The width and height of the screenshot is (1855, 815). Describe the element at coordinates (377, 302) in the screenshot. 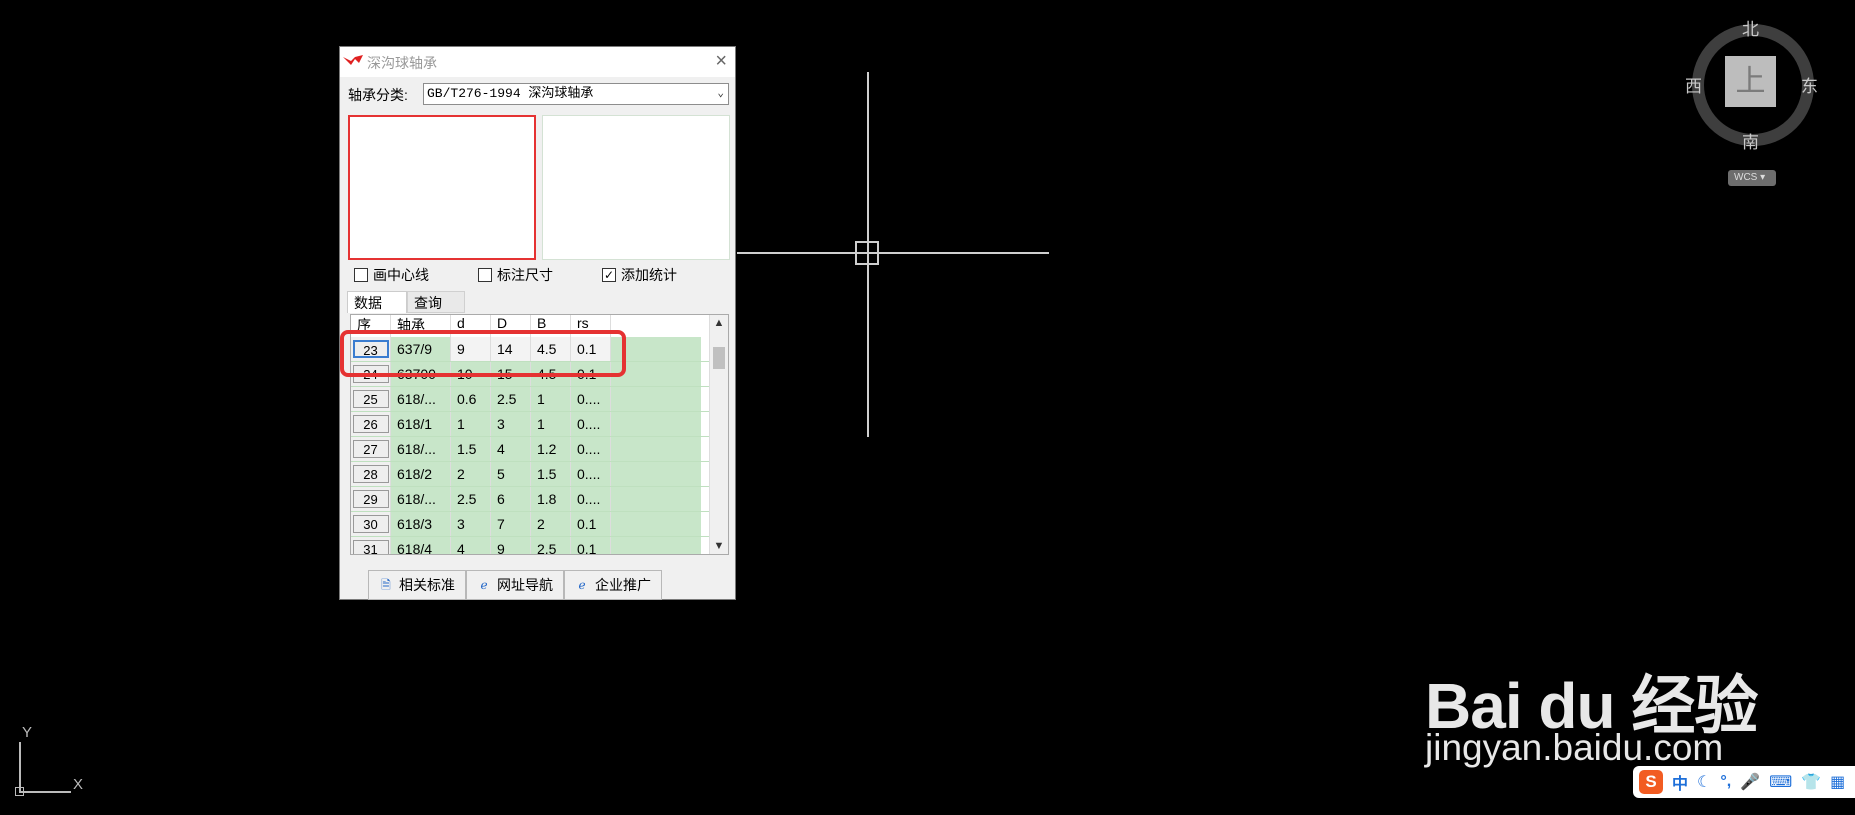

I see `tab-data: 数据` at that location.